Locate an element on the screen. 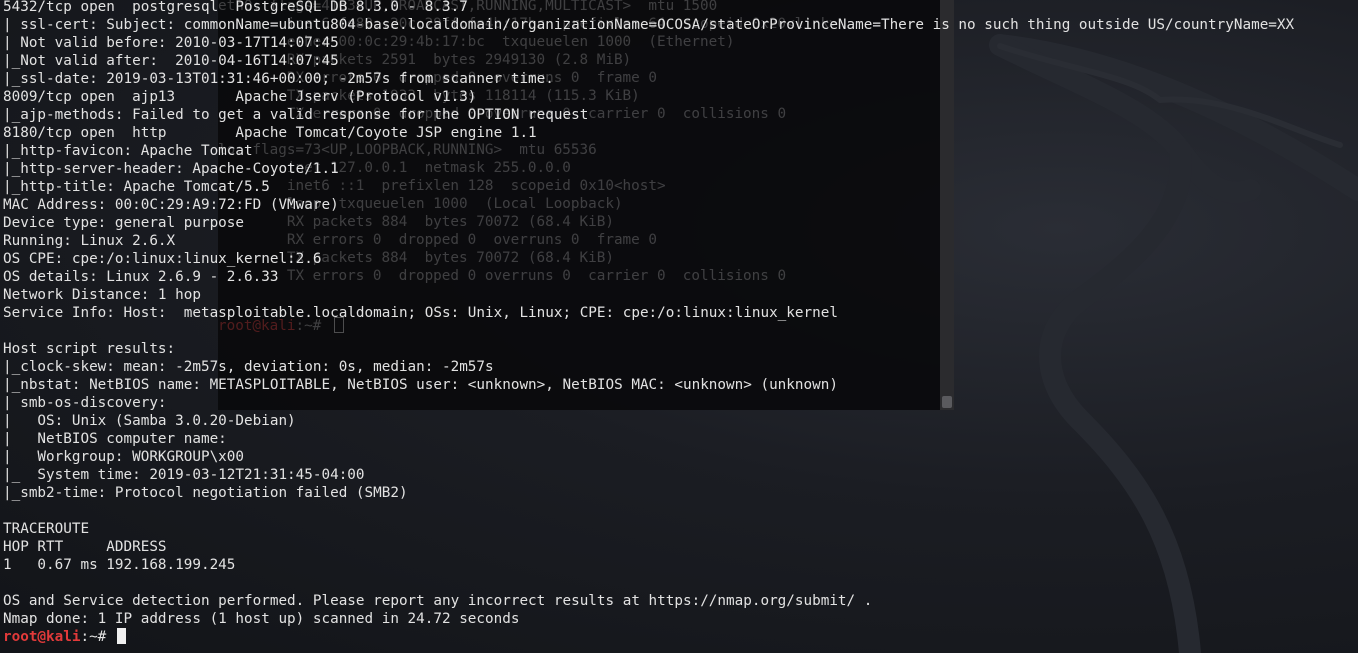  terminal-line: Host script results: is located at coordinates (89, 349).